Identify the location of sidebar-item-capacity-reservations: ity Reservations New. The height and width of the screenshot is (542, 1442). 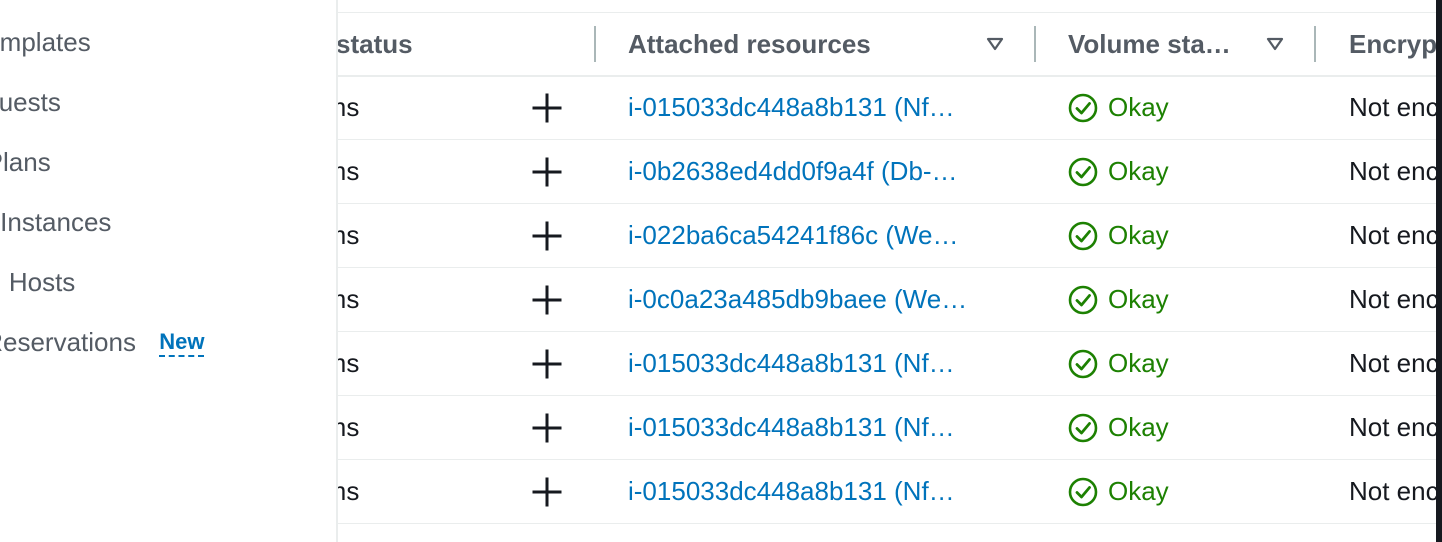
(102, 342).